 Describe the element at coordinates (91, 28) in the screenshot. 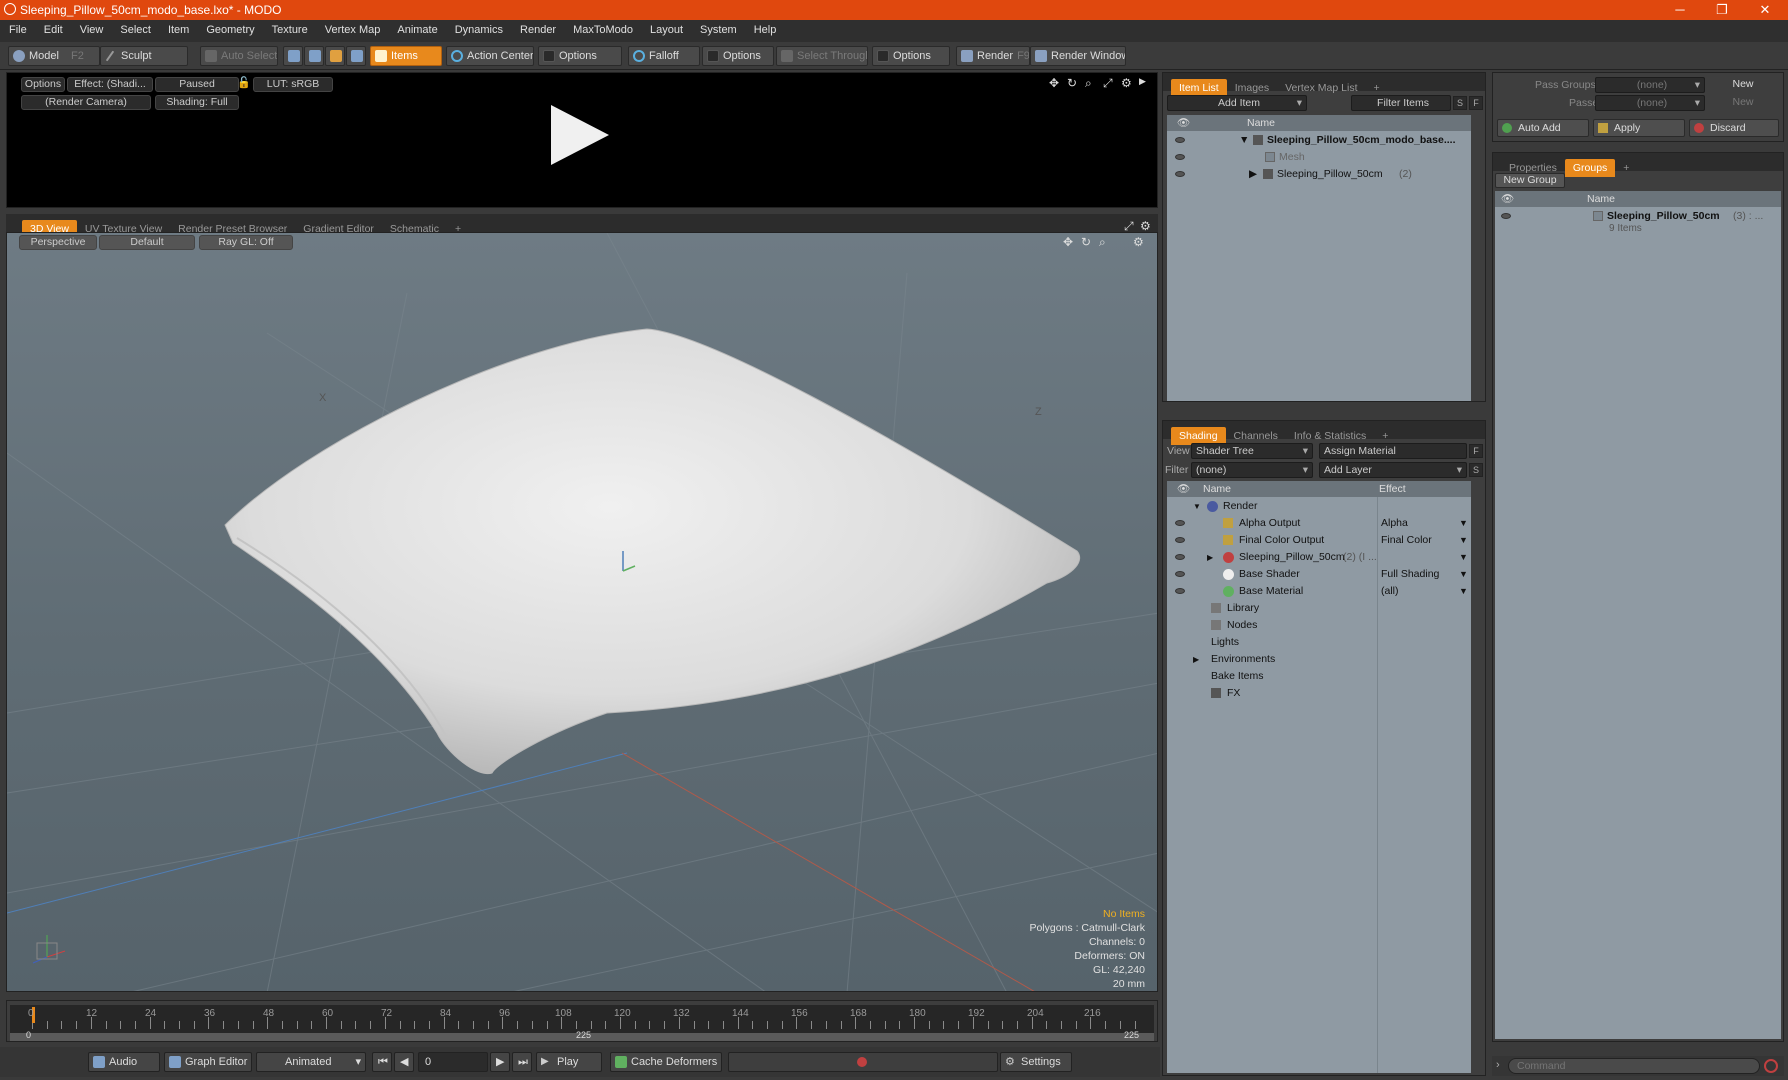

I see `menu-view: View` at that location.